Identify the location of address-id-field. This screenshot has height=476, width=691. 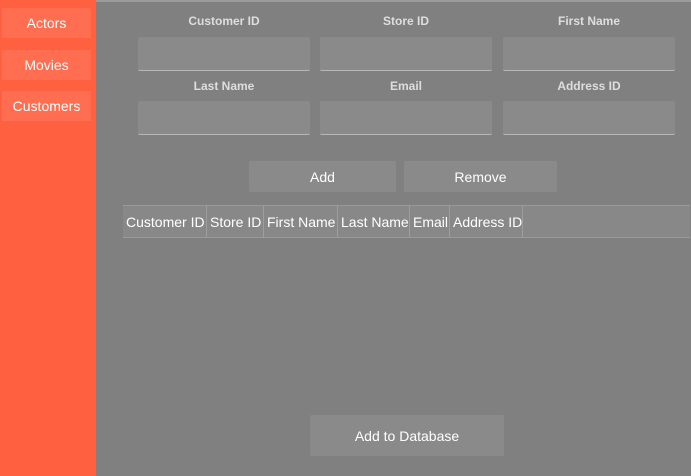
(589, 118).